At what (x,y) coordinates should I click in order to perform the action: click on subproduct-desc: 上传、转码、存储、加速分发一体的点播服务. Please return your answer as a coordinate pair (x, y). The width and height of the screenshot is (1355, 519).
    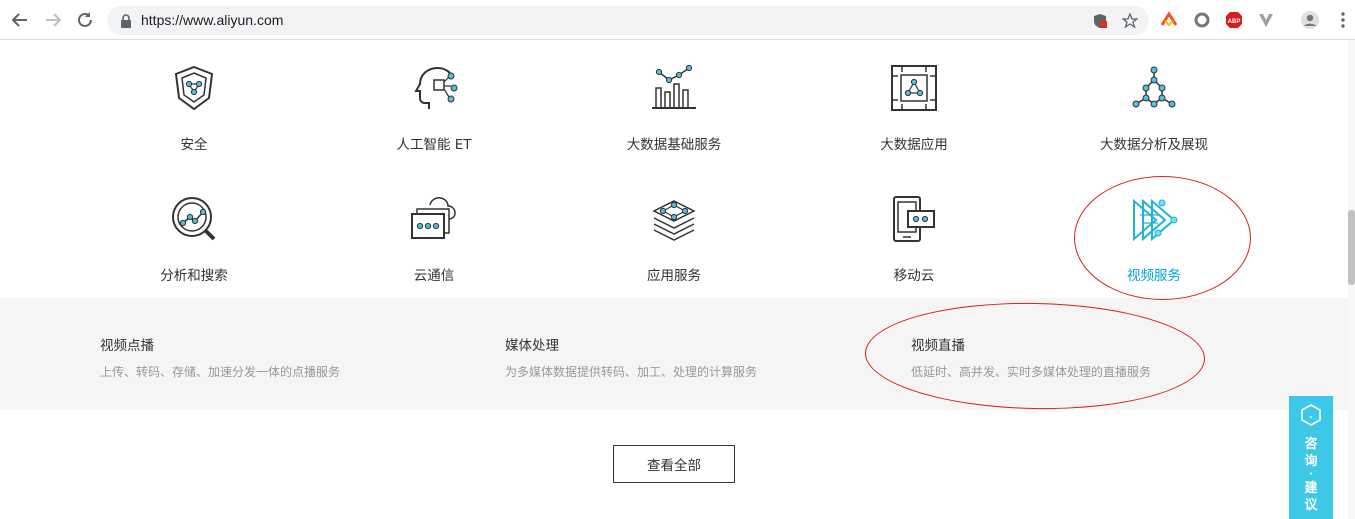
    Looking at the image, I should click on (220, 372).